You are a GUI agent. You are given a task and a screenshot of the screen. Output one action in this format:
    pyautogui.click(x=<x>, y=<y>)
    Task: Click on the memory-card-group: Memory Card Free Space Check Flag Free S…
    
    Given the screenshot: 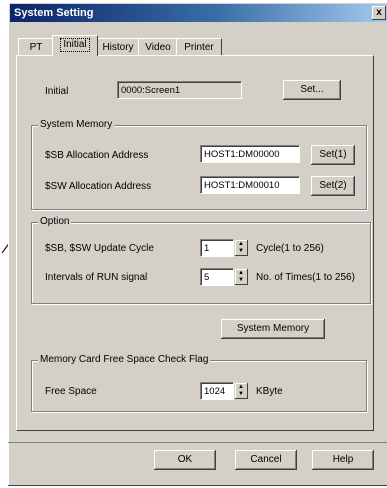 What is the action you would take?
    pyautogui.click(x=199, y=383)
    